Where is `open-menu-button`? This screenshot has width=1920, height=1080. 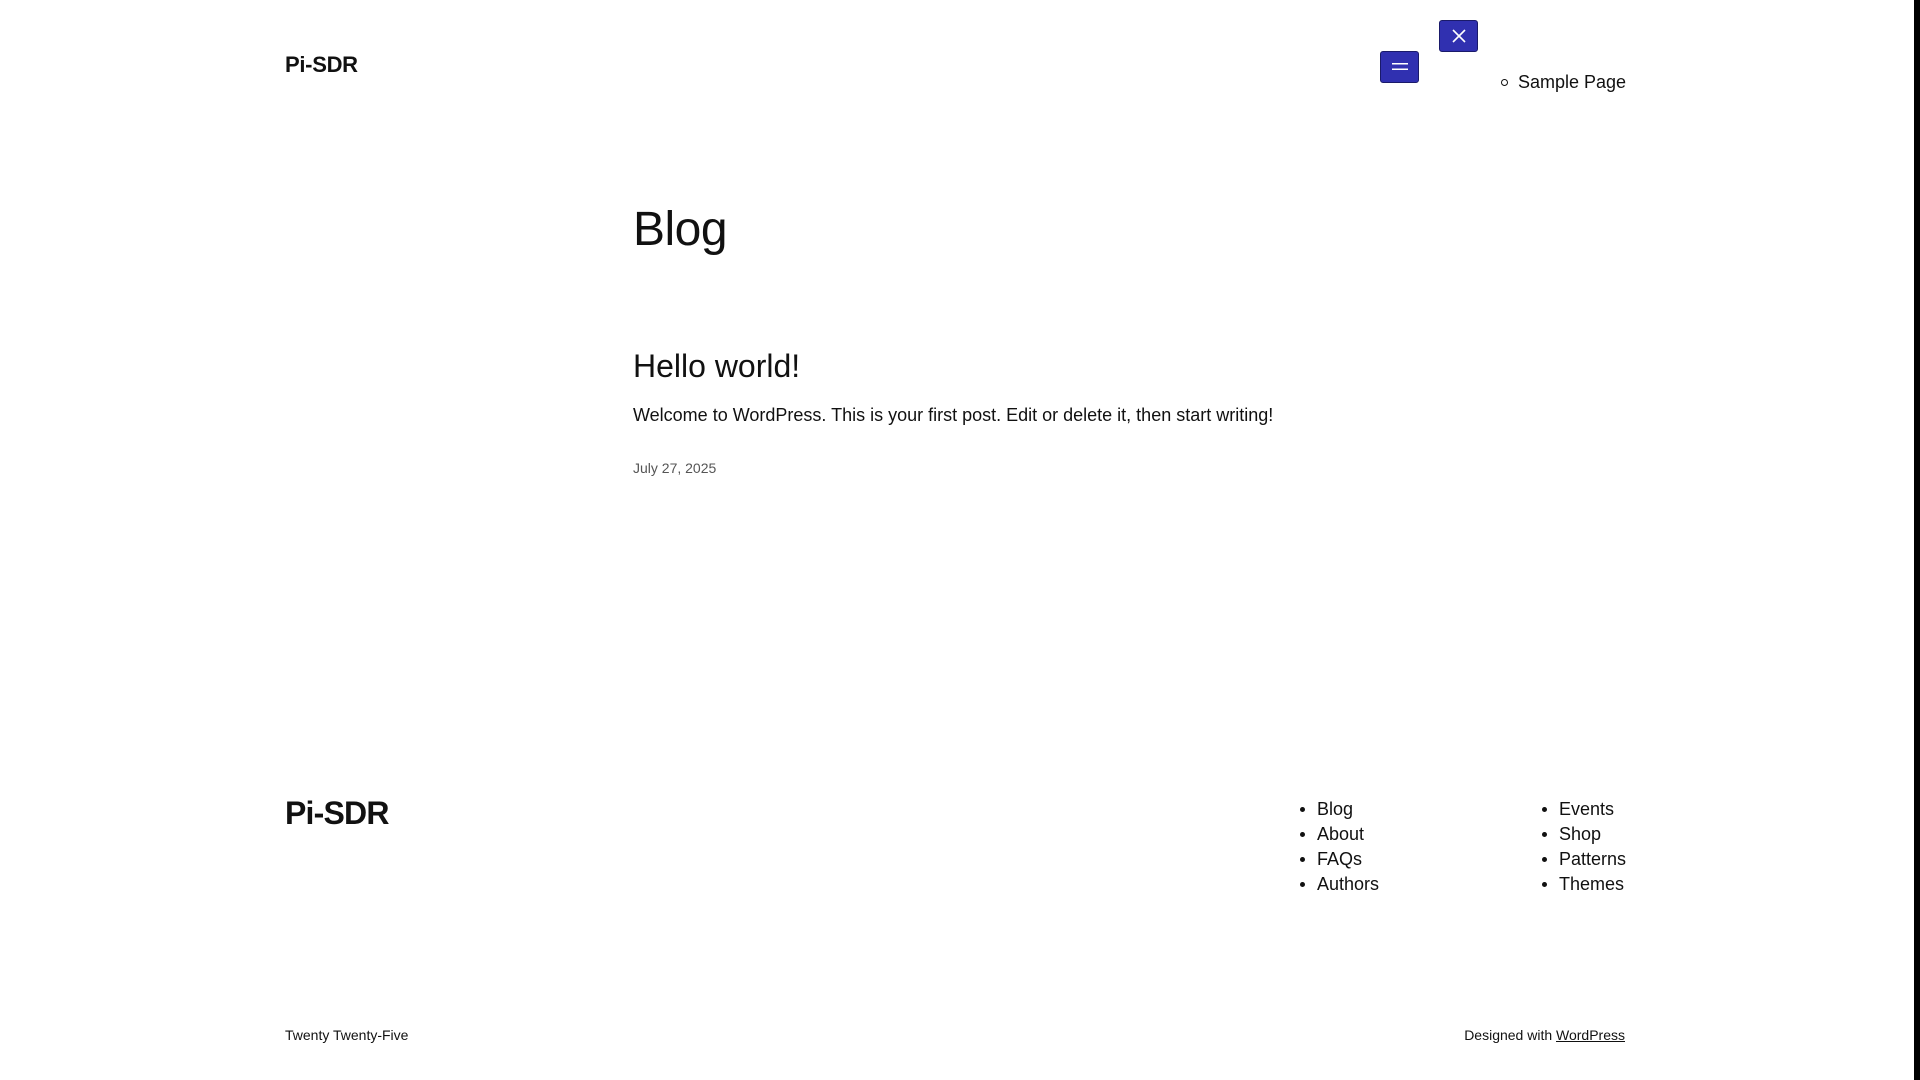
open-menu-button is located at coordinates (1399, 67).